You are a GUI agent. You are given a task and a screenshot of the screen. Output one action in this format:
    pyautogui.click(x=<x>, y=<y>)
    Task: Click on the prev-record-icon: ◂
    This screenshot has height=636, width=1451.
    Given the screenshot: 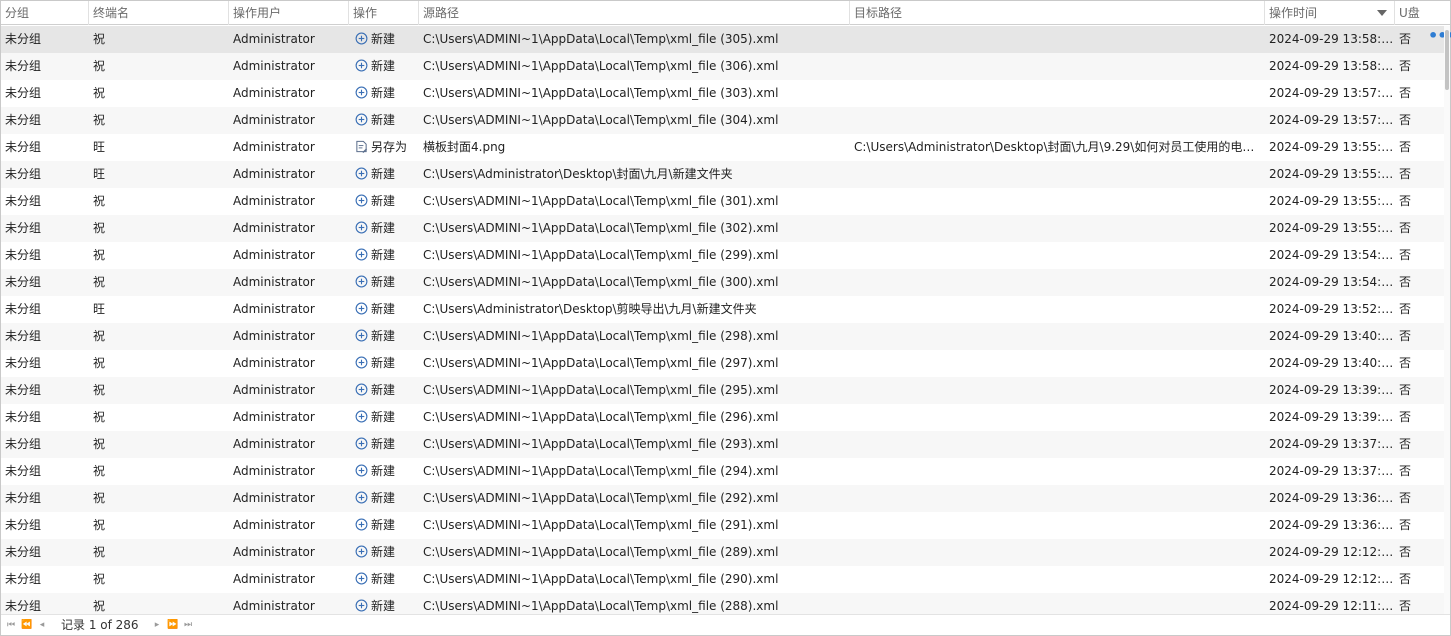 What is the action you would take?
    pyautogui.click(x=42, y=625)
    